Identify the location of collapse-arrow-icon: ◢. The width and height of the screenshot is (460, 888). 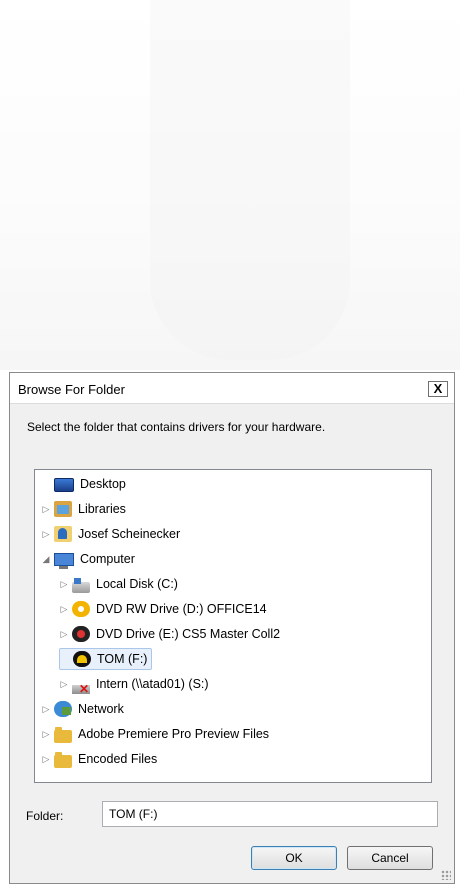
(46, 559).